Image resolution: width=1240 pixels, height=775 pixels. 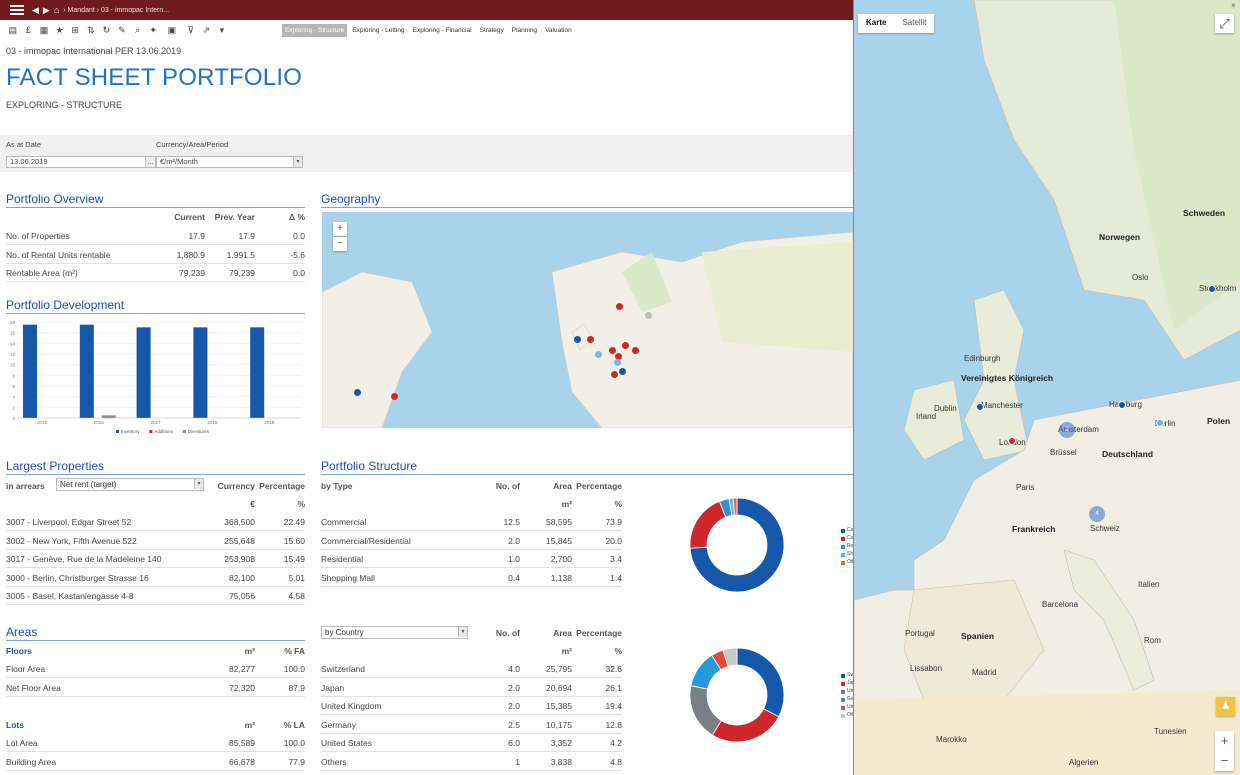 What do you see at coordinates (88, 484) in the screenshot?
I see `rent-type-select-value: Net rent (target)` at bounding box center [88, 484].